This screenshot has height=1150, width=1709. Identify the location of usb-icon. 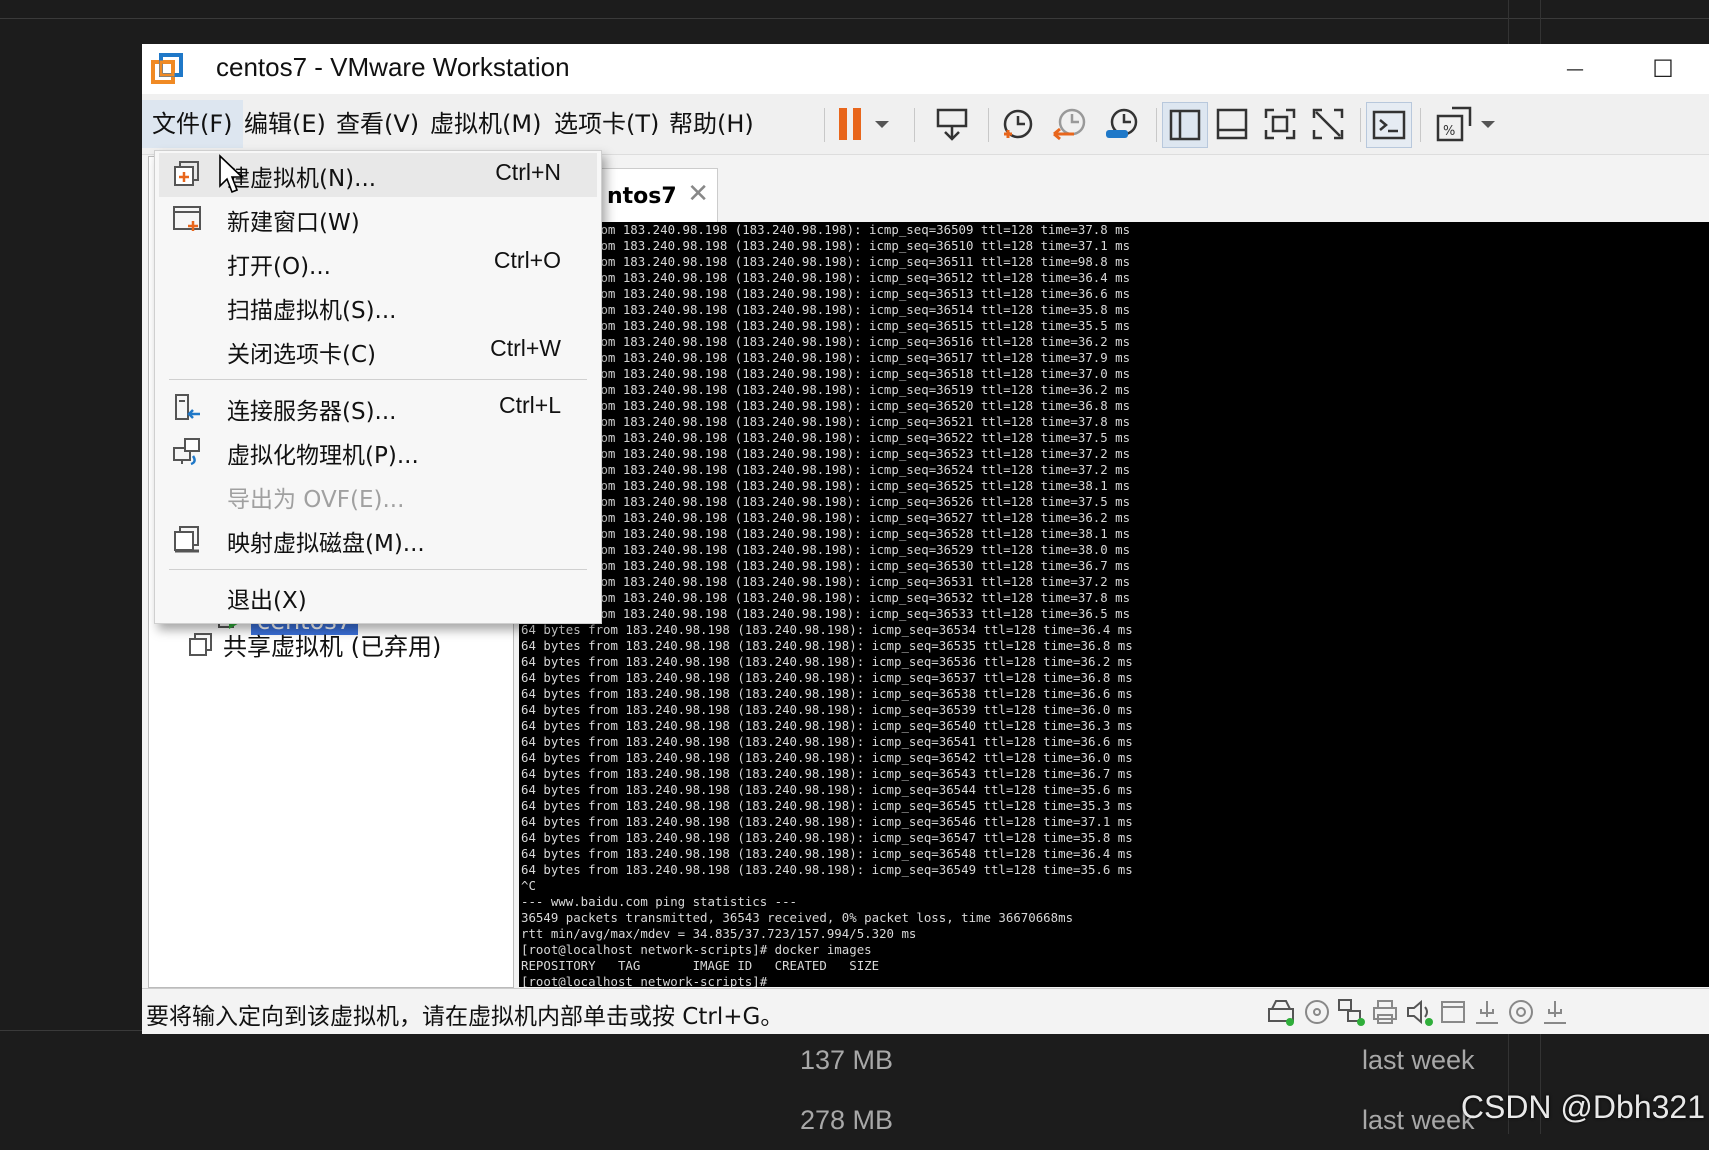
(1487, 1012).